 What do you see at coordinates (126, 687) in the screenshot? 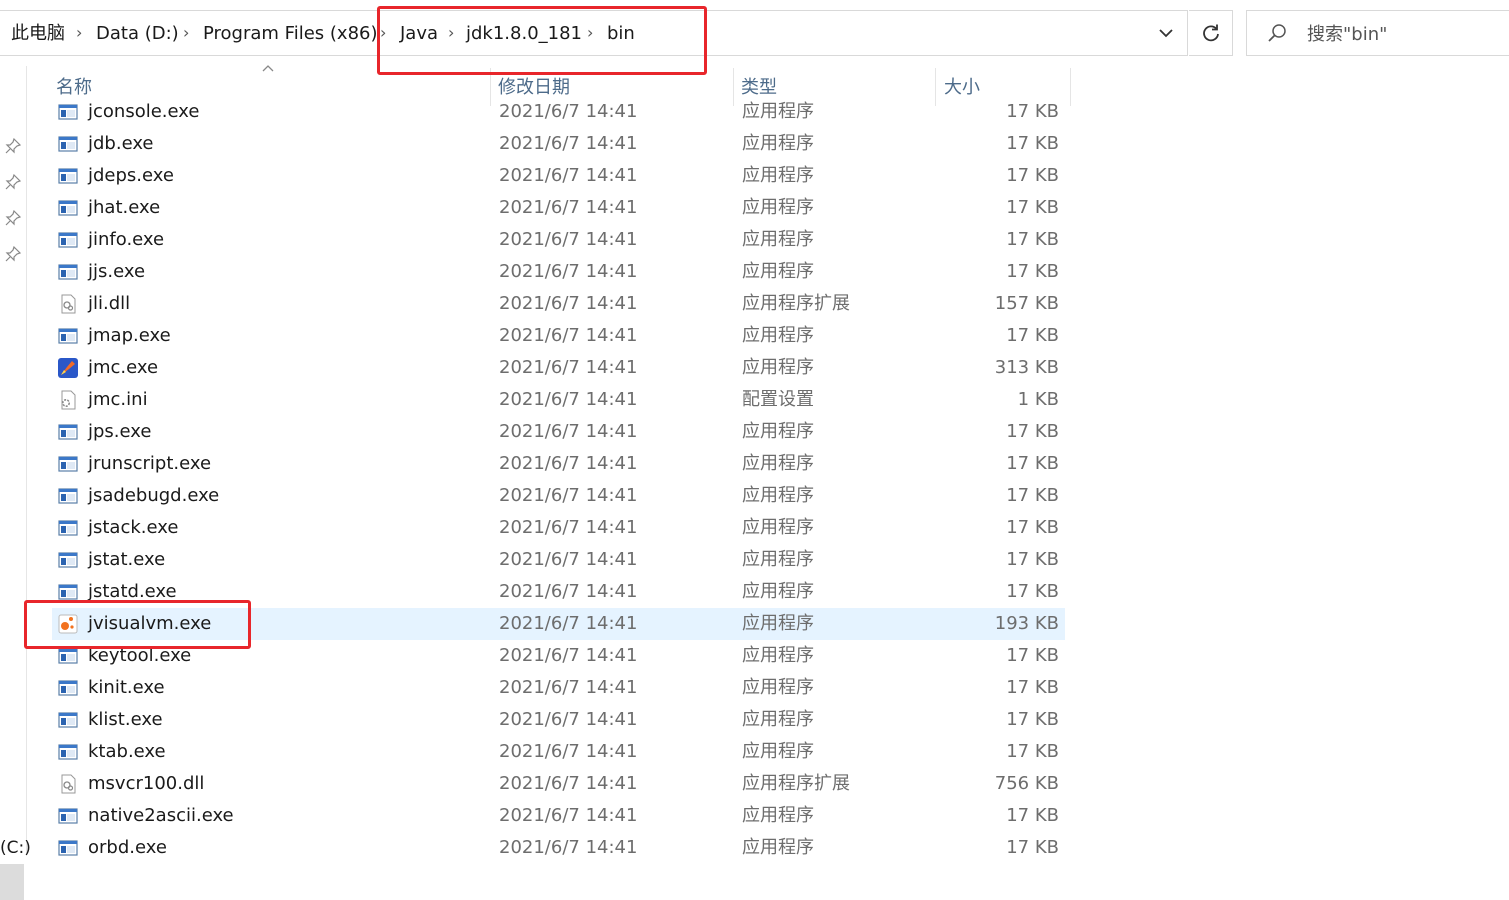
I see `file-name: kinit.exe` at bounding box center [126, 687].